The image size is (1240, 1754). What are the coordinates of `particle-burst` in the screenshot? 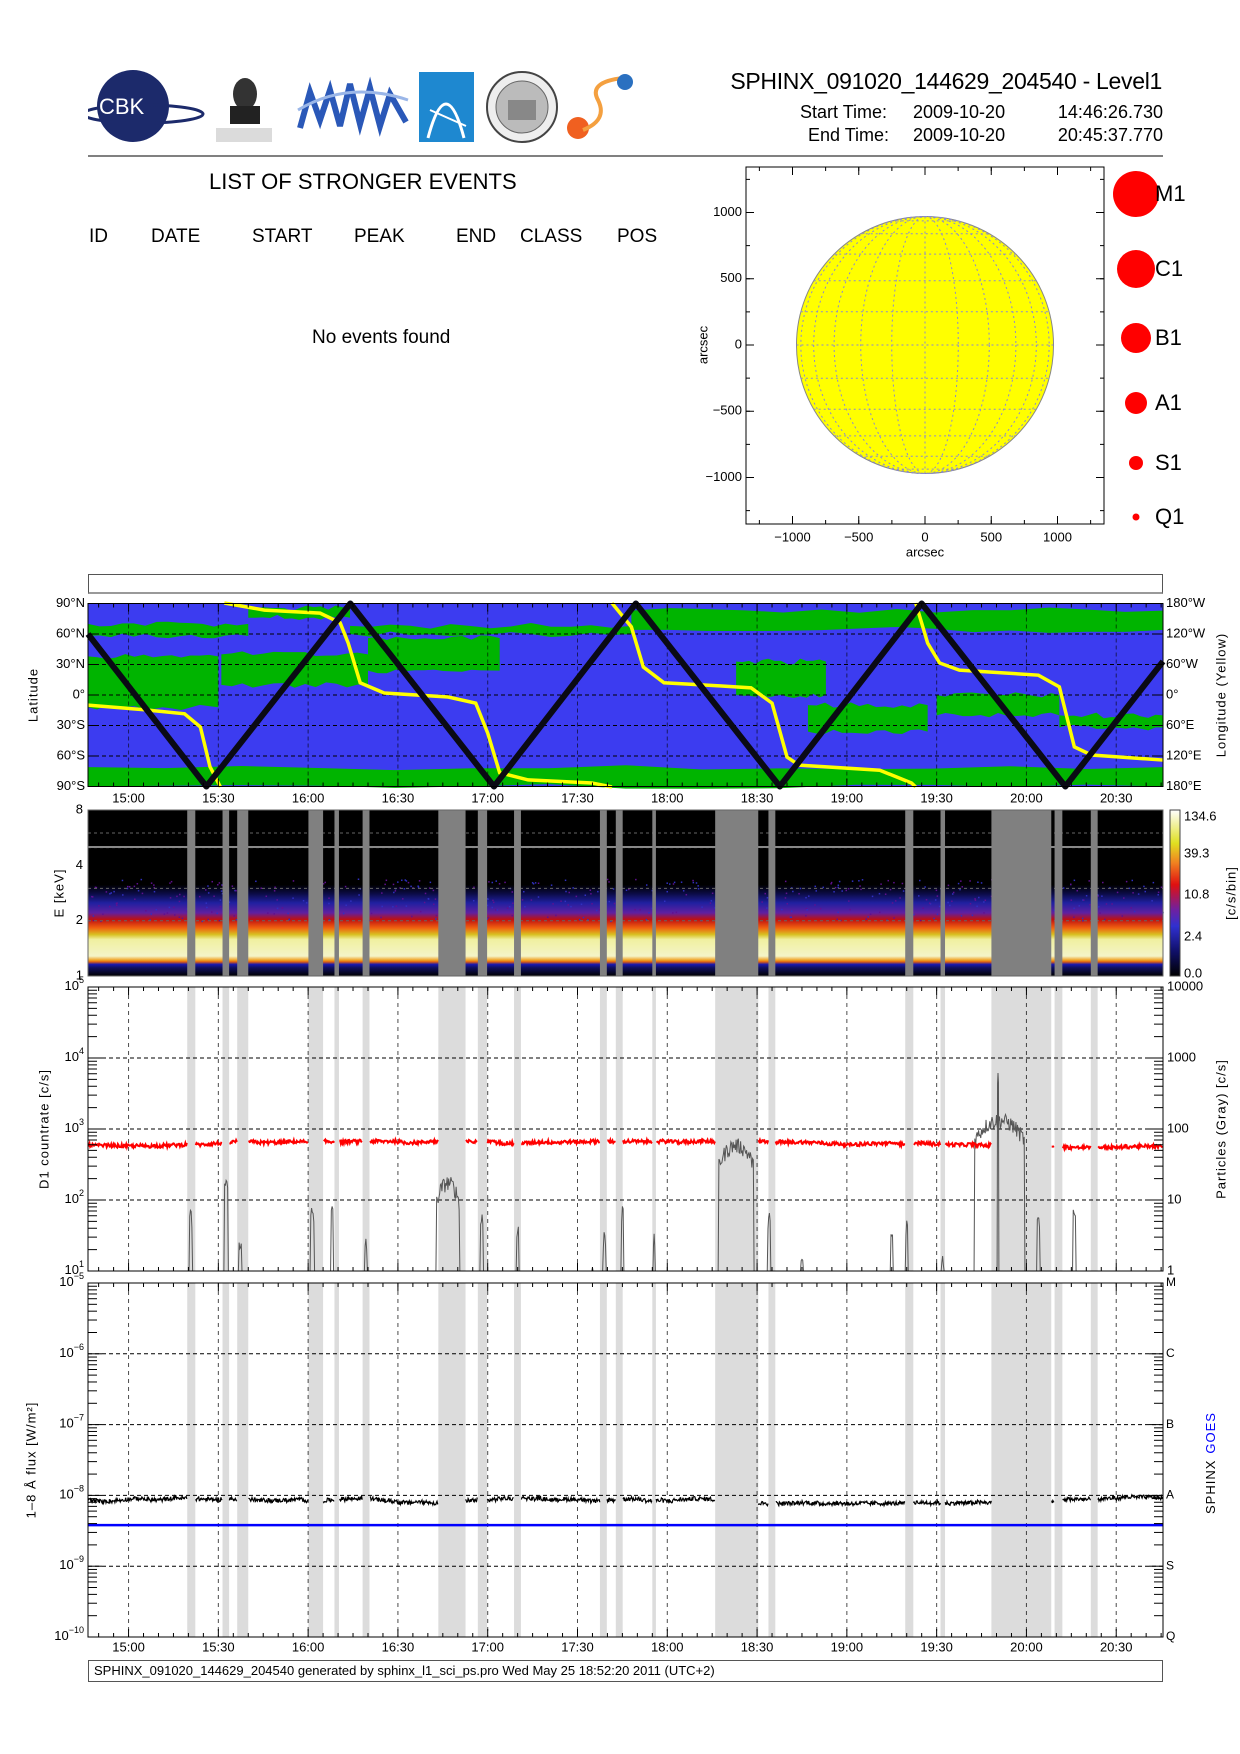 It's located at (891, 1252).